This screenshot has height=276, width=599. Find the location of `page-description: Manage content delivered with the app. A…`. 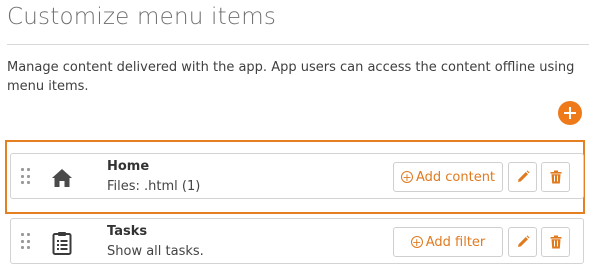

page-description: Manage content delivered with the app. A… is located at coordinates (291, 77).